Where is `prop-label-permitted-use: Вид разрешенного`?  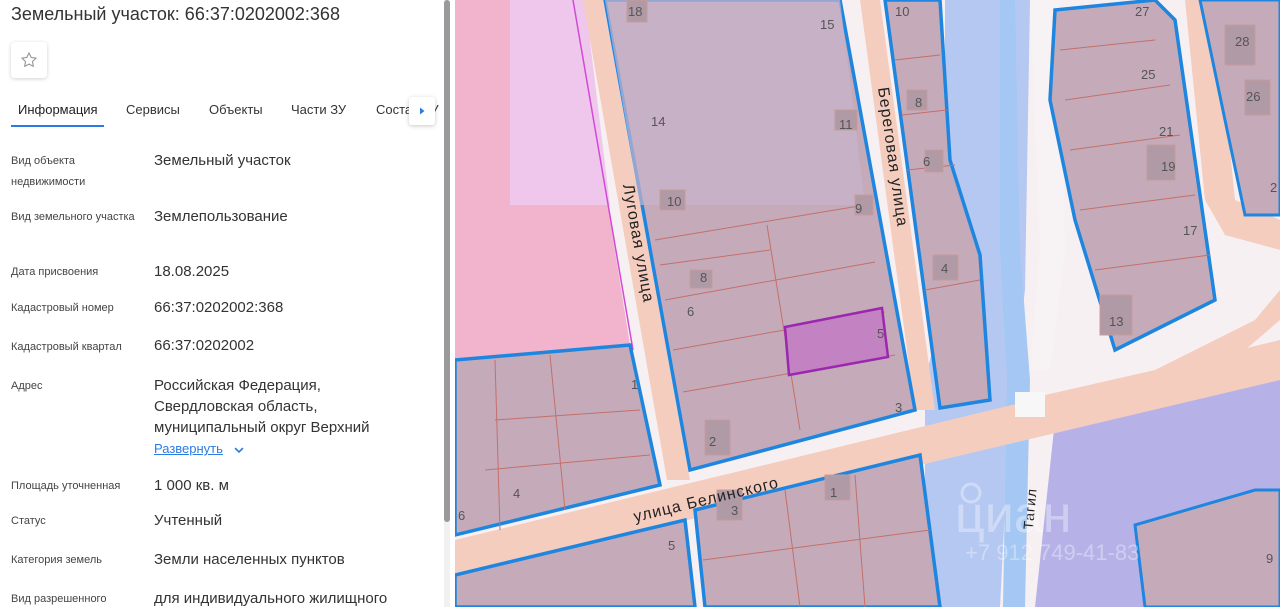
prop-label-permitted-use: Вид разрешенного is located at coordinates (59, 599).